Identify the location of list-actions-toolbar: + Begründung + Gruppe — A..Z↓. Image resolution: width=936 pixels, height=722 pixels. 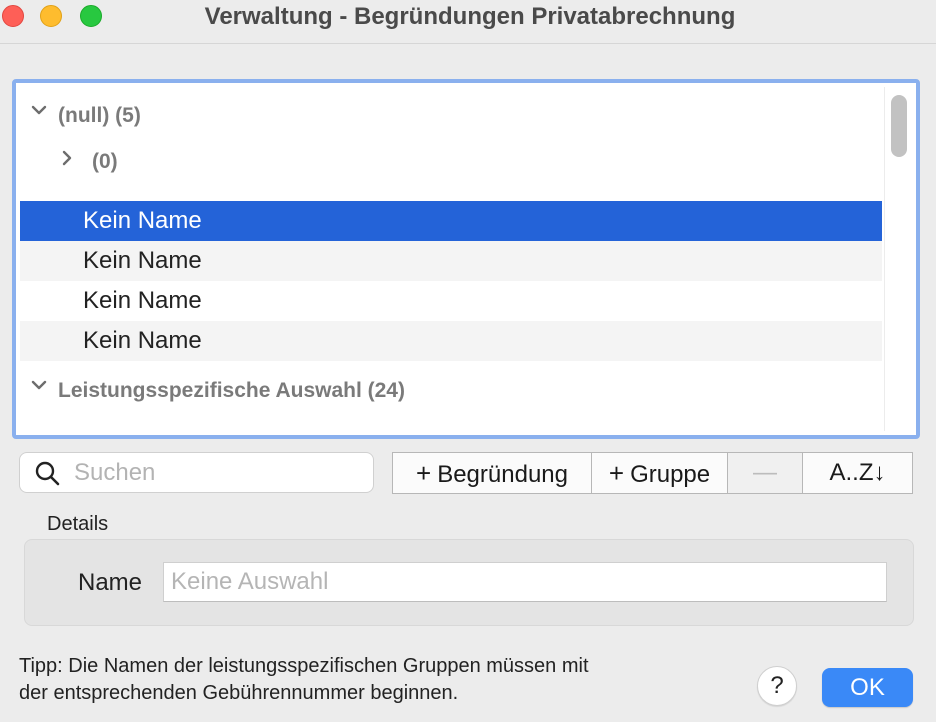
(652, 473).